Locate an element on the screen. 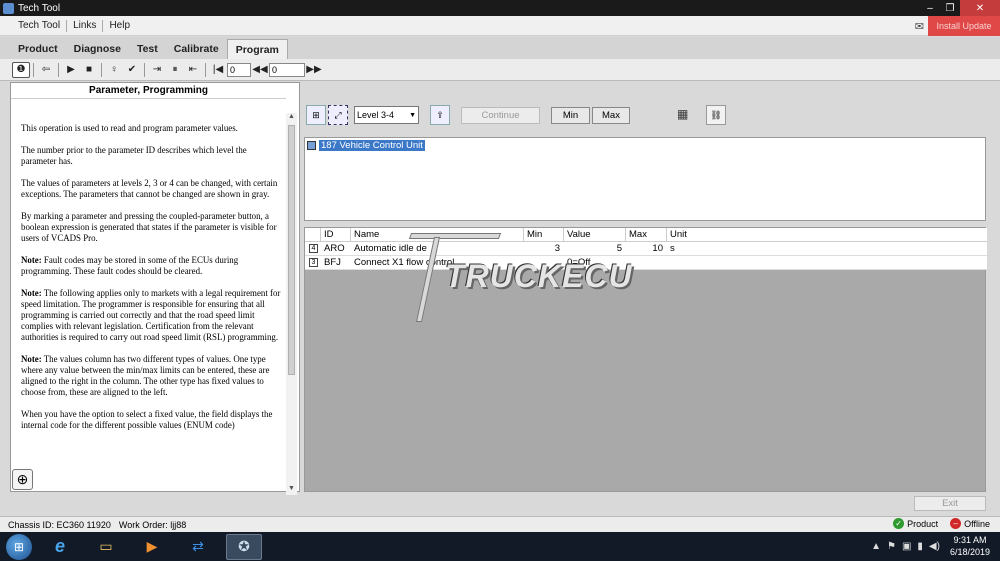 The height and width of the screenshot is (561, 1000). forward-icon: ▶▶ is located at coordinates (314, 70).